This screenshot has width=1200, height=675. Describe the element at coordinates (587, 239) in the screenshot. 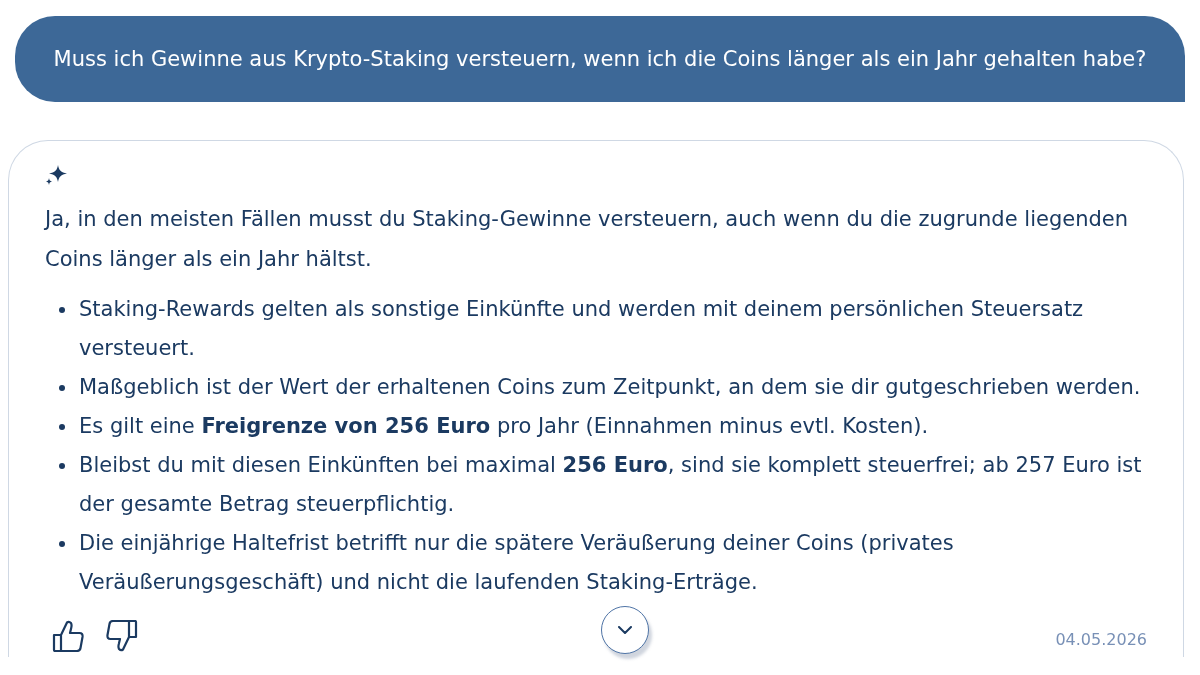

I see `answer-intro-text: Ja, in den meisten Fällen musst du Staking-Gewinne versteuern, auch wenn du die zugrunde liegenden Coins länger als ein Jahr hältst.` at that location.